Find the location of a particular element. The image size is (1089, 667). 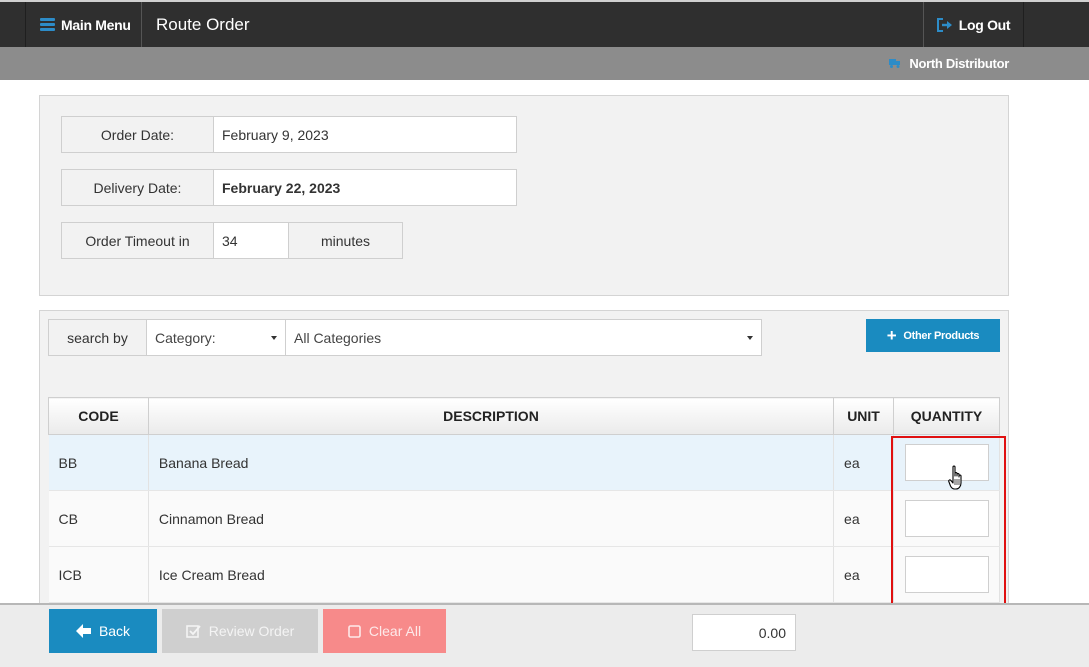

page-title: Route Order is located at coordinates (203, 24).